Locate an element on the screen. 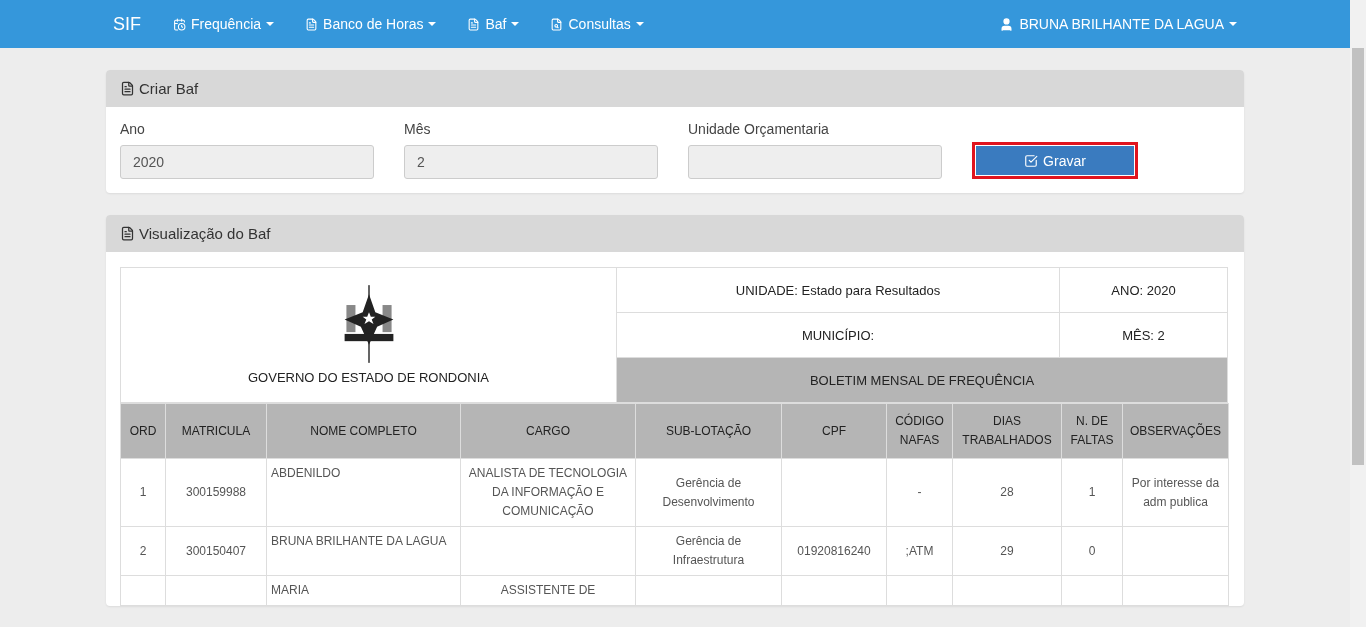  table-cell: 0 is located at coordinates (1092, 551).